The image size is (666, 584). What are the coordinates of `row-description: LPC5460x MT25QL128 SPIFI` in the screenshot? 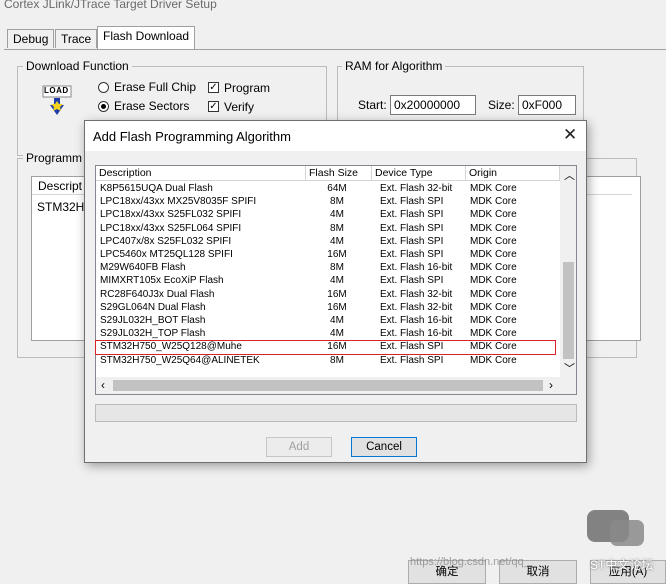 It's located at (166, 254).